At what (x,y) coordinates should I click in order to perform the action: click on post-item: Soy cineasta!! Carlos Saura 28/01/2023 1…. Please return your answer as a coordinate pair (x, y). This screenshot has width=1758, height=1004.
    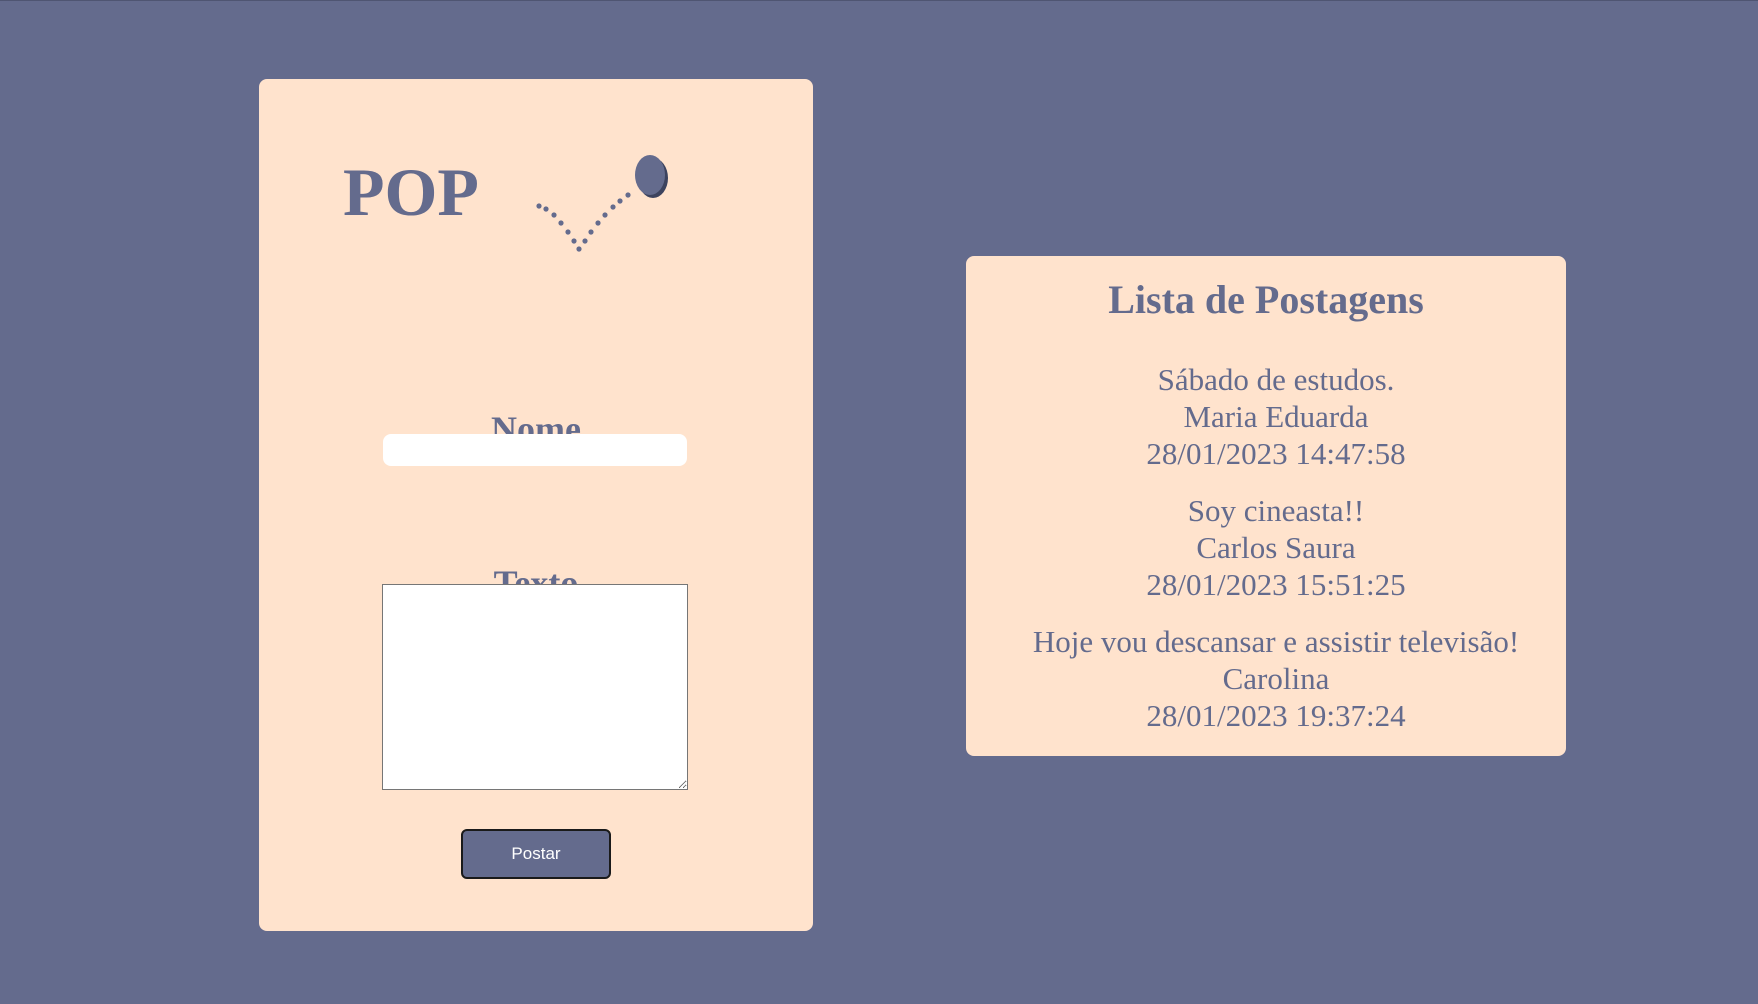
    Looking at the image, I should click on (1276, 547).